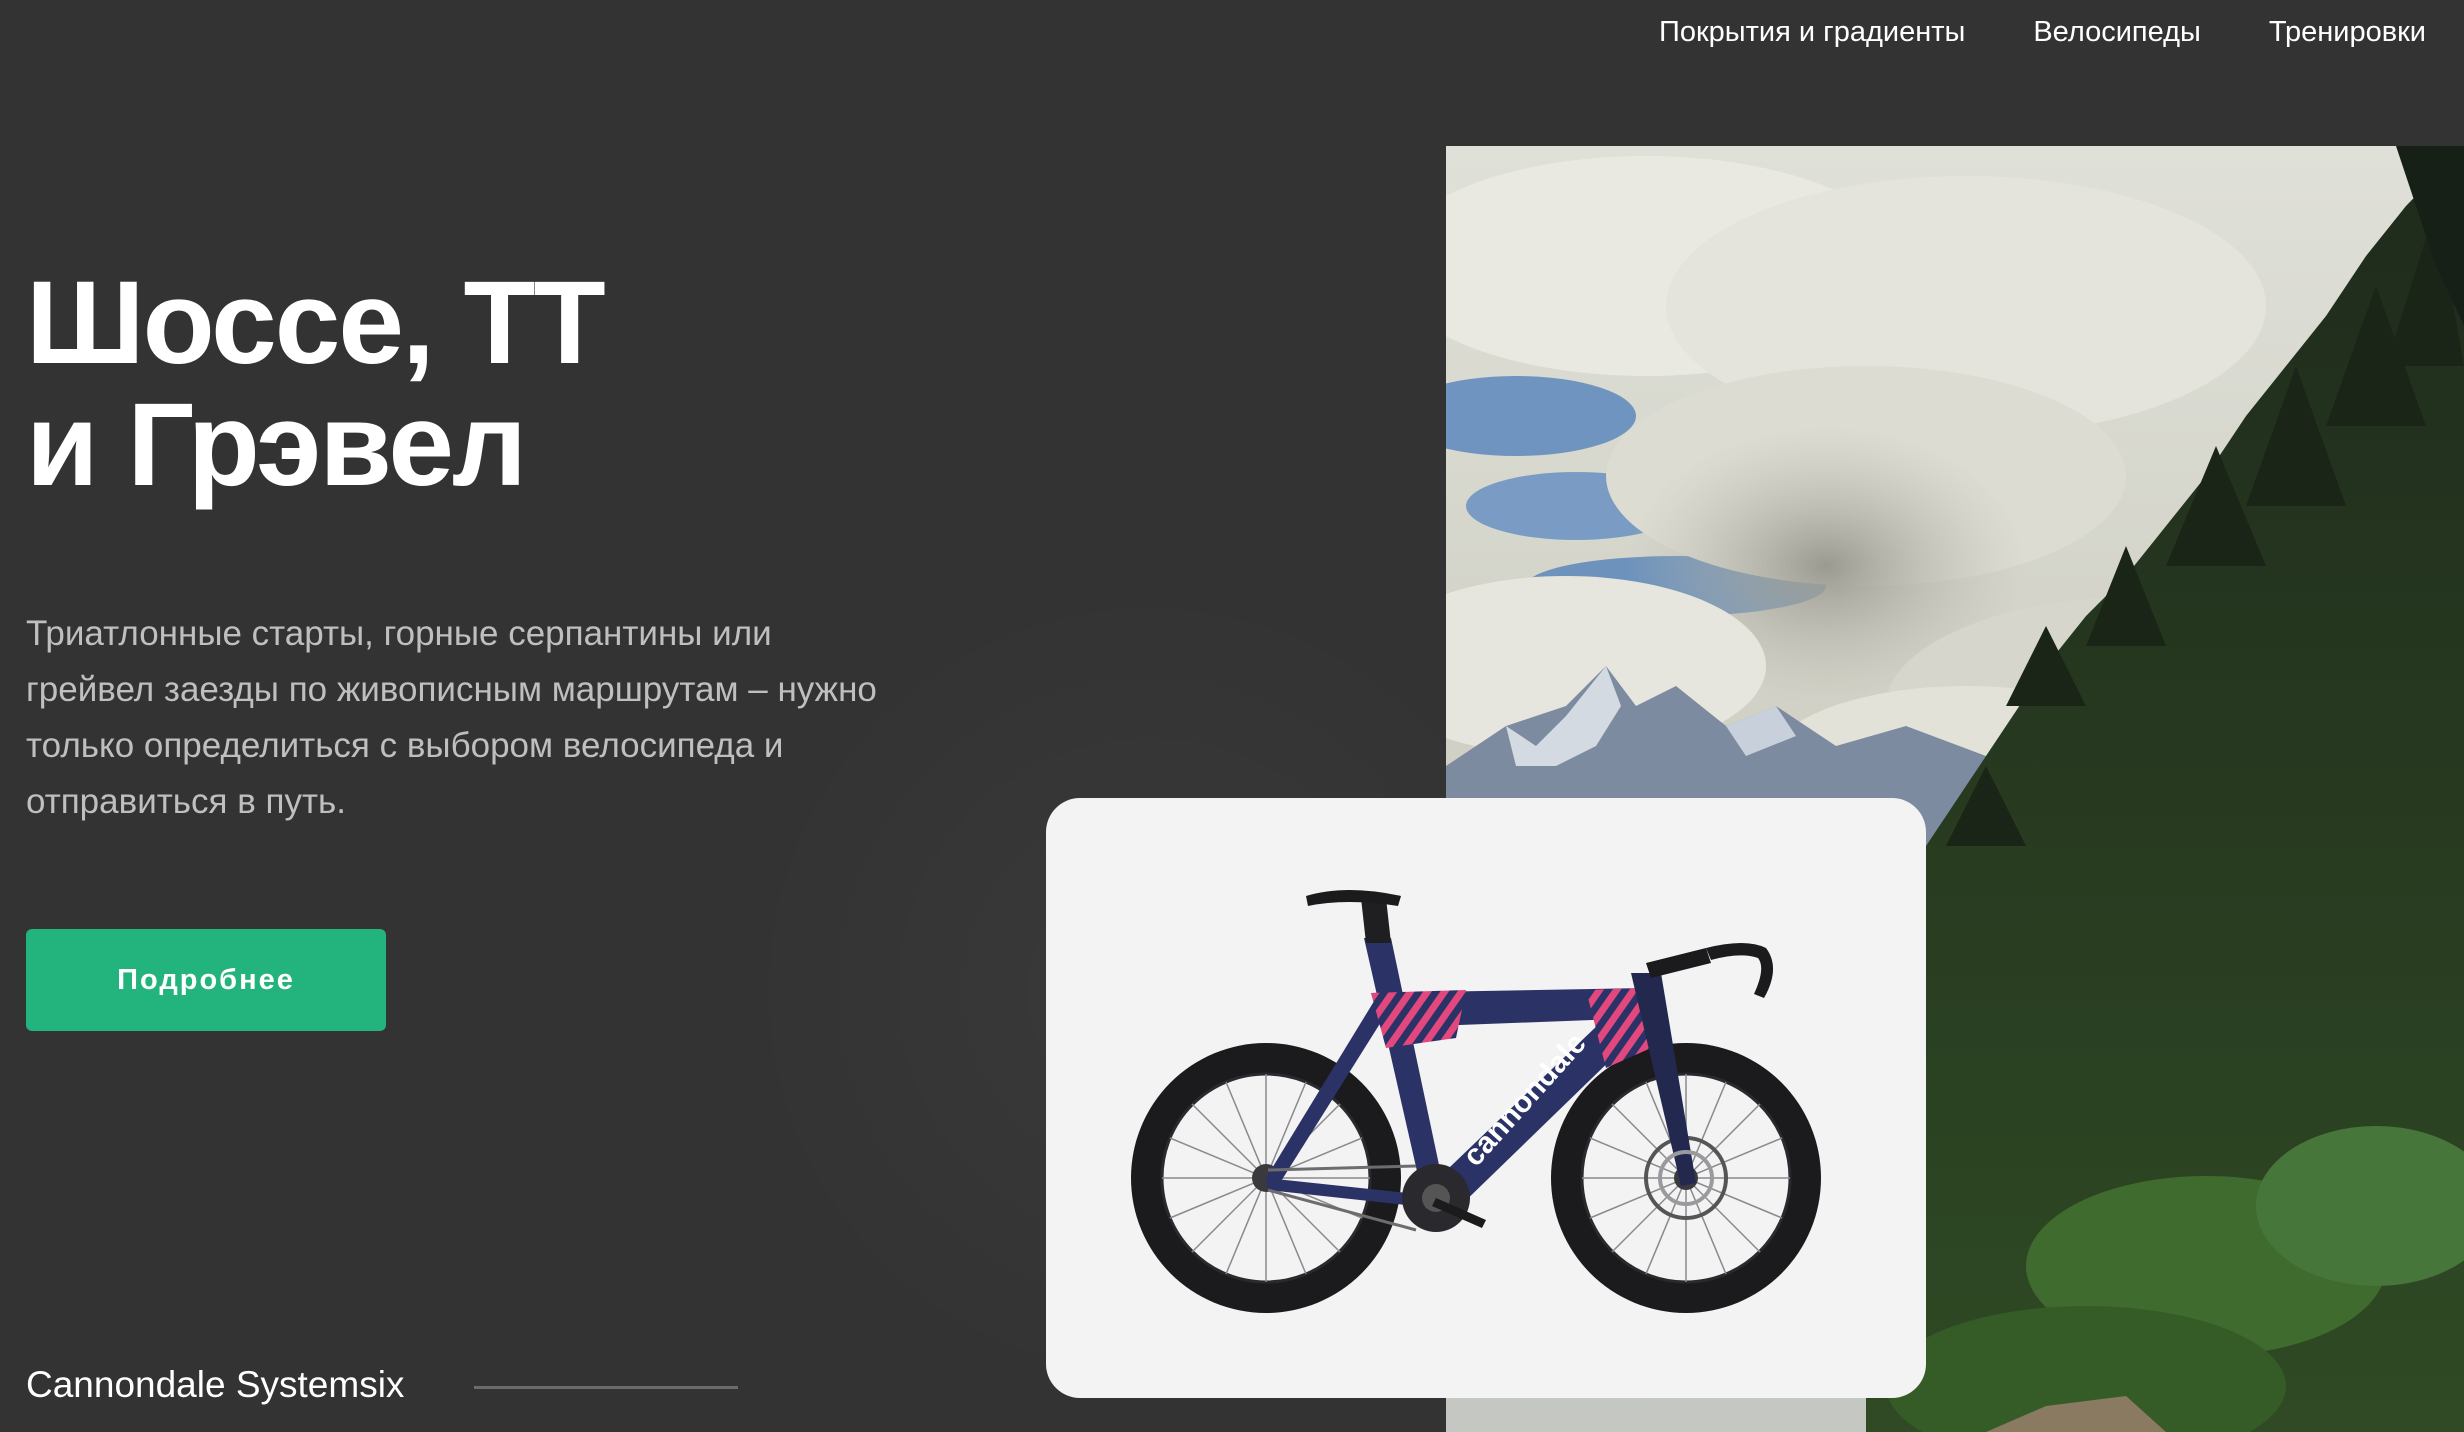 This screenshot has width=2464, height=1432. I want to click on bike-image: cannondale, so click(1476, 1101).